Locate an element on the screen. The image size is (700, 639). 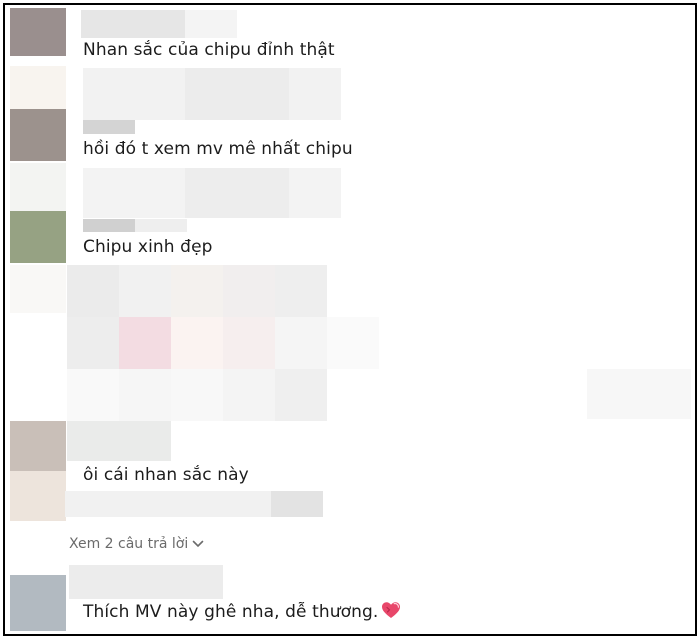
view-replies-button: Xem 2 câu trả lời is located at coordinates (136, 544).